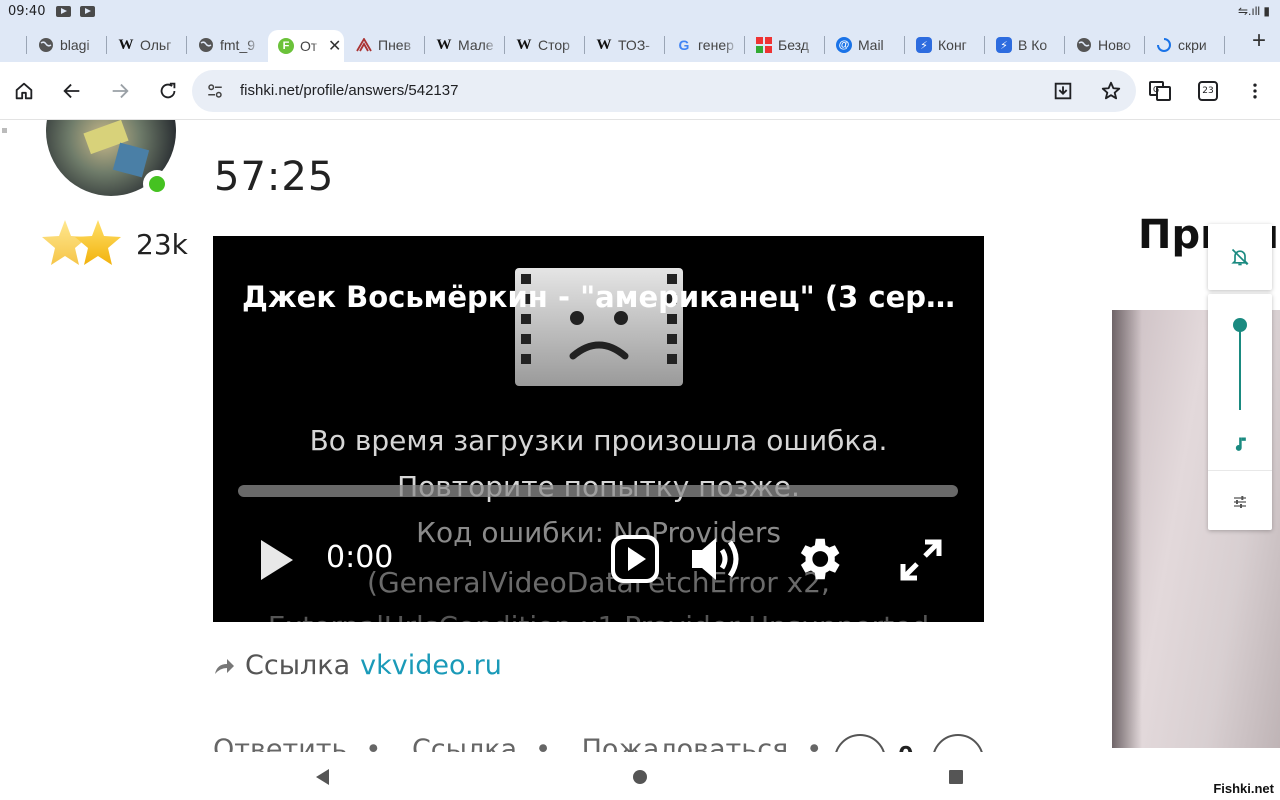  What do you see at coordinates (322, 777) in the screenshot?
I see `nav-back-icon` at bounding box center [322, 777].